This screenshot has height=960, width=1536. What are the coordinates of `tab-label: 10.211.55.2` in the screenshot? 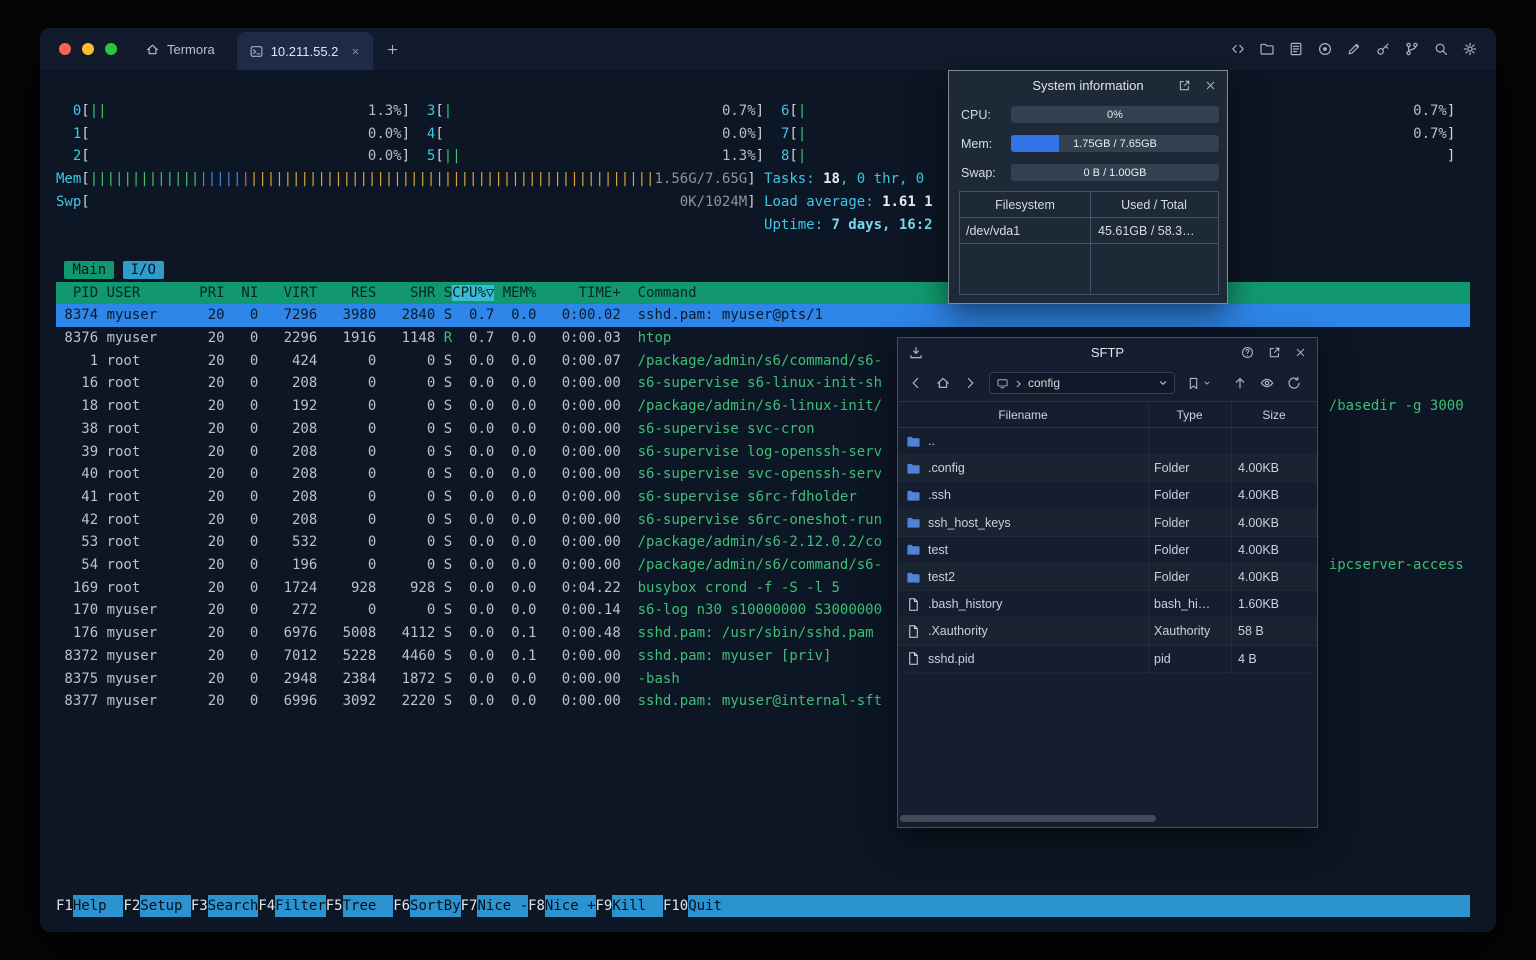 It's located at (304, 51).